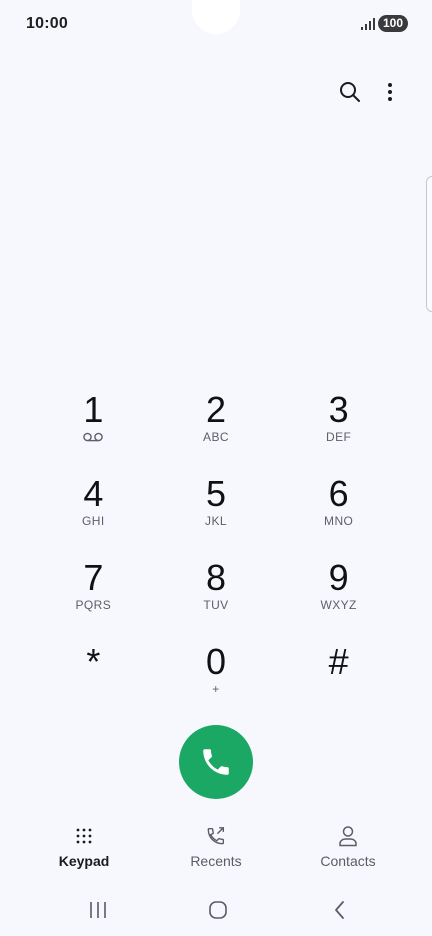 Image resolution: width=432 pixels, height=936 pixels. Describe the element at coordinates (216, 836) in the screenshot. I see `recents-icon` at that location.